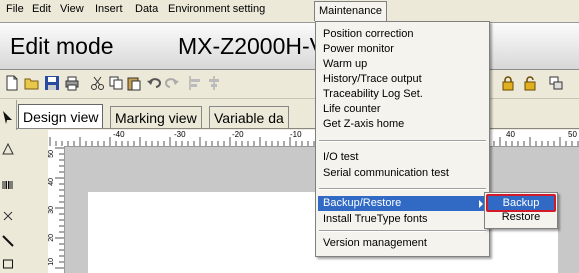 This screenshot has height=273, width=579. I want to click on menu-item-traceability-log-set: Traceability Log Set., so click(402, 94).